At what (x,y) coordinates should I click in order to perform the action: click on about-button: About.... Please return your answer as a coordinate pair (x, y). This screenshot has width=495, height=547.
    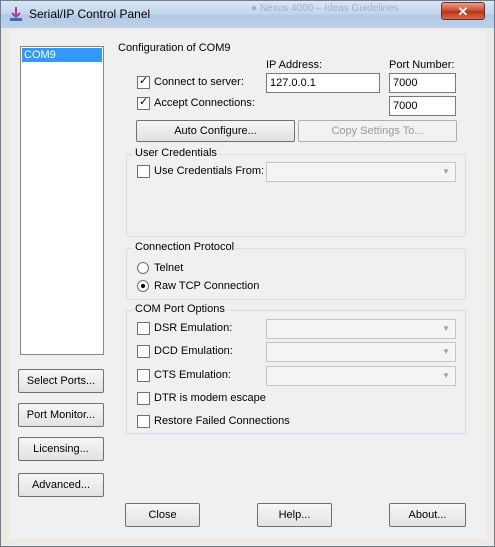
    Looking at the image, I should click on (427, 515).